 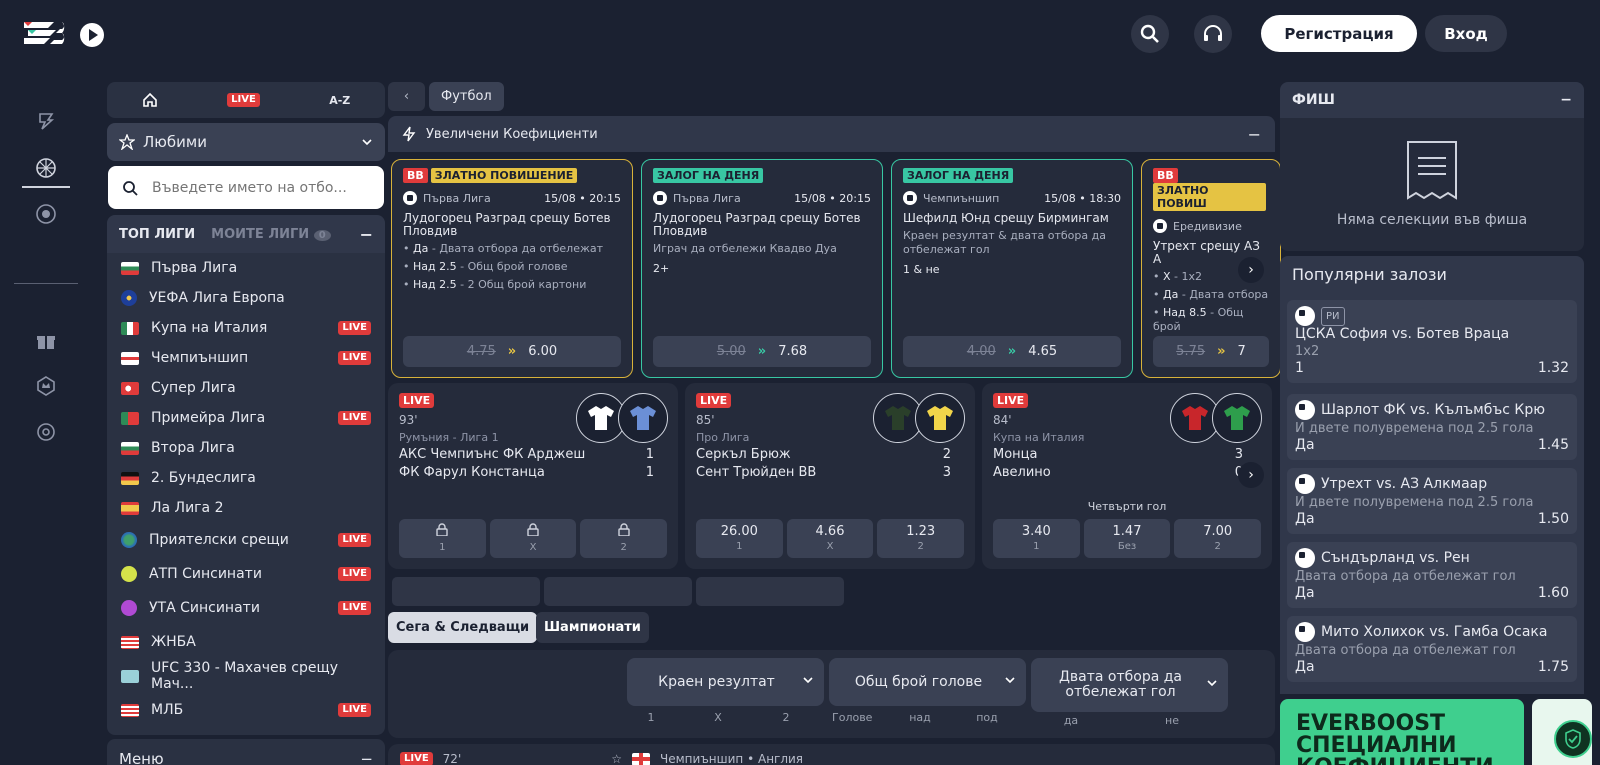 I want to click on everboost-banner: EVERBOOST СПЕЦИАЛНИ КОЕФИЦИЕНТИ, so click(x=1402, y=732).